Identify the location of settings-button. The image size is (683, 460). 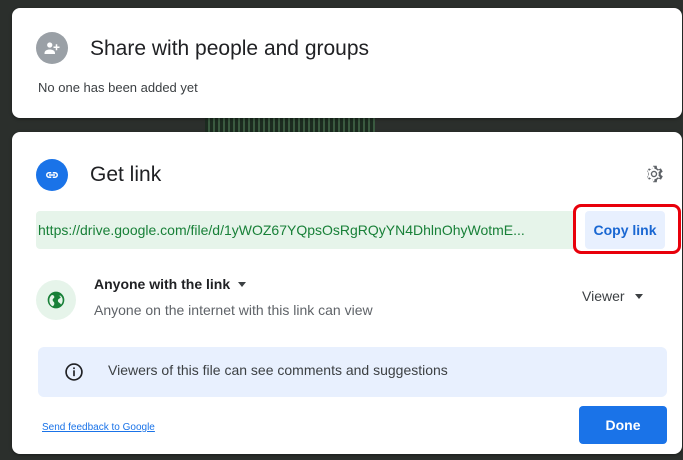
(654, 174).